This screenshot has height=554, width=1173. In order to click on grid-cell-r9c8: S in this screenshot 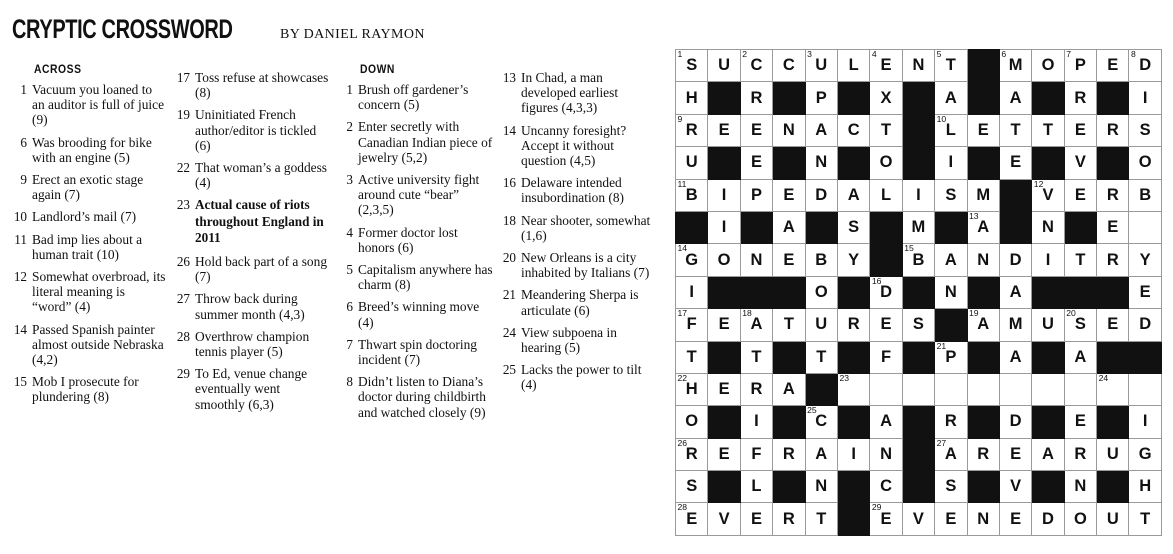, I will do `click(918, 325)`.